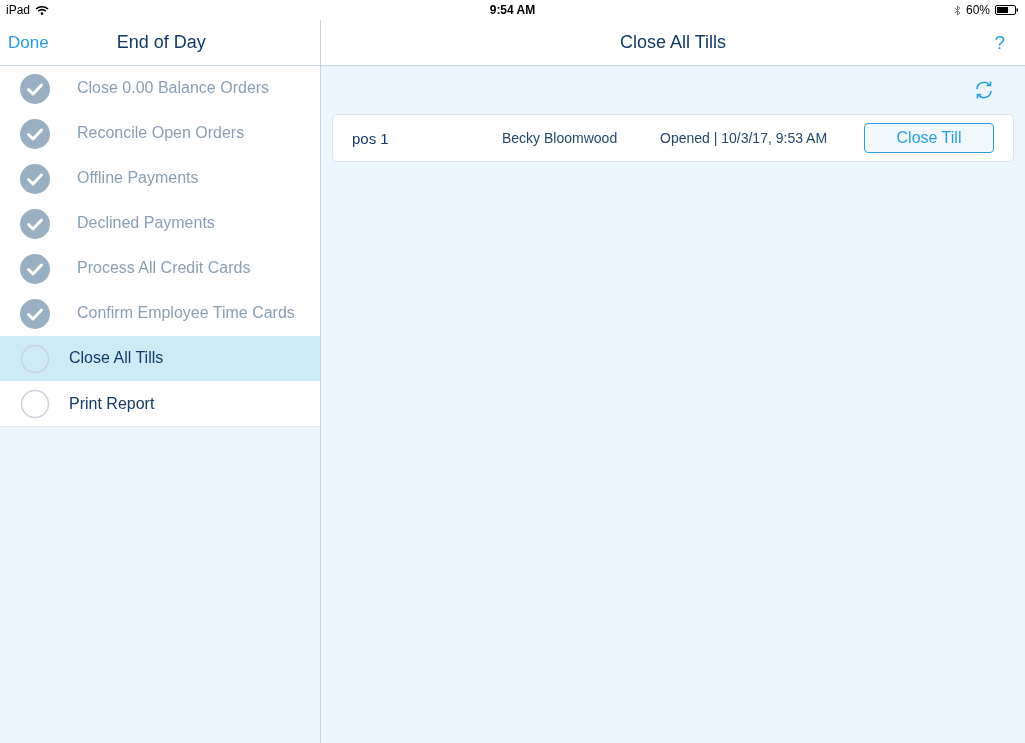 This screenshot has height=743, width=1025. I want to click on battery-percentage: 60%, so click(977, 10).